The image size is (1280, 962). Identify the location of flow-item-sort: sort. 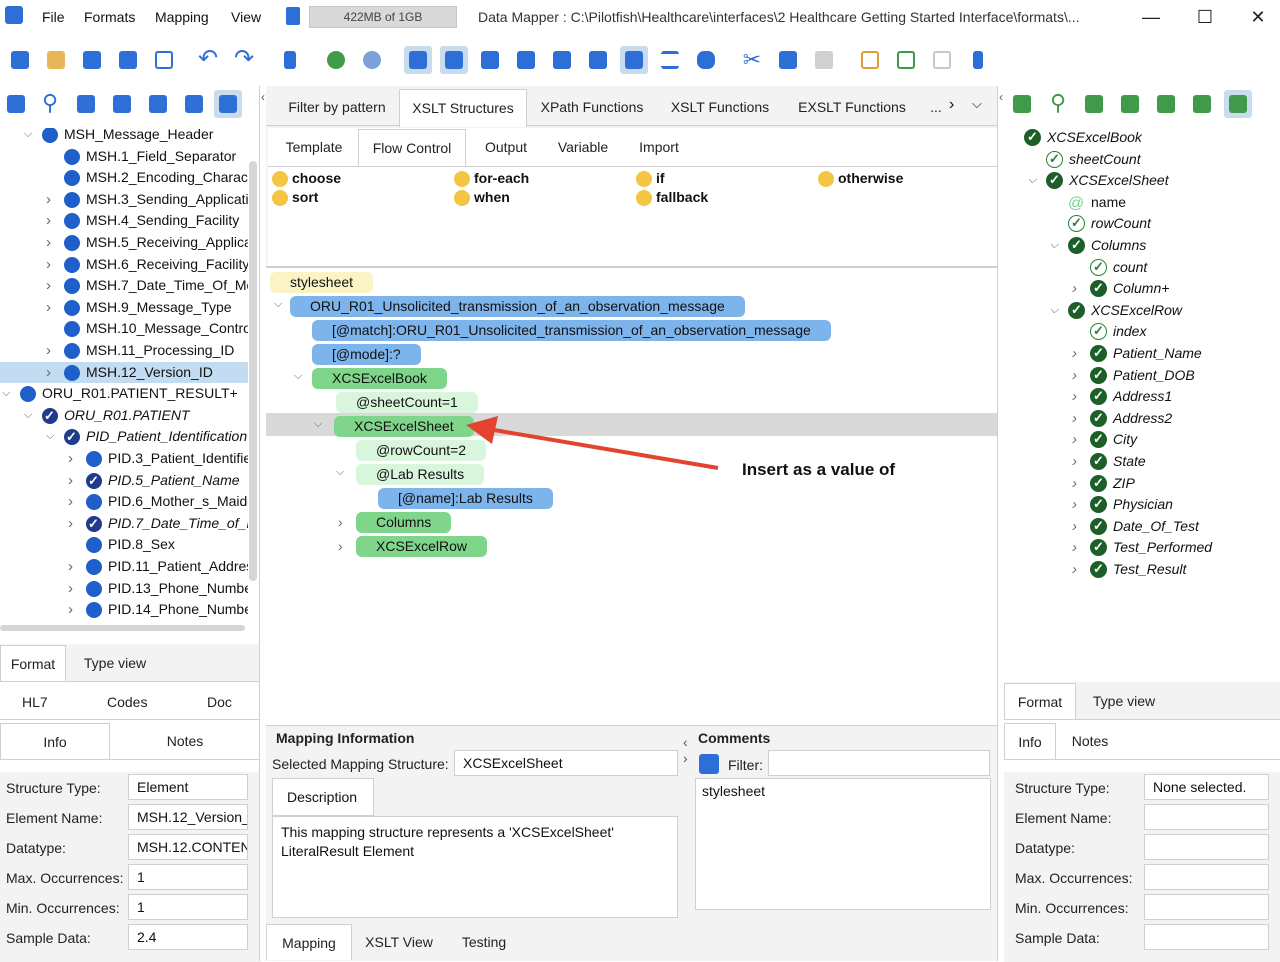
(294, 197).